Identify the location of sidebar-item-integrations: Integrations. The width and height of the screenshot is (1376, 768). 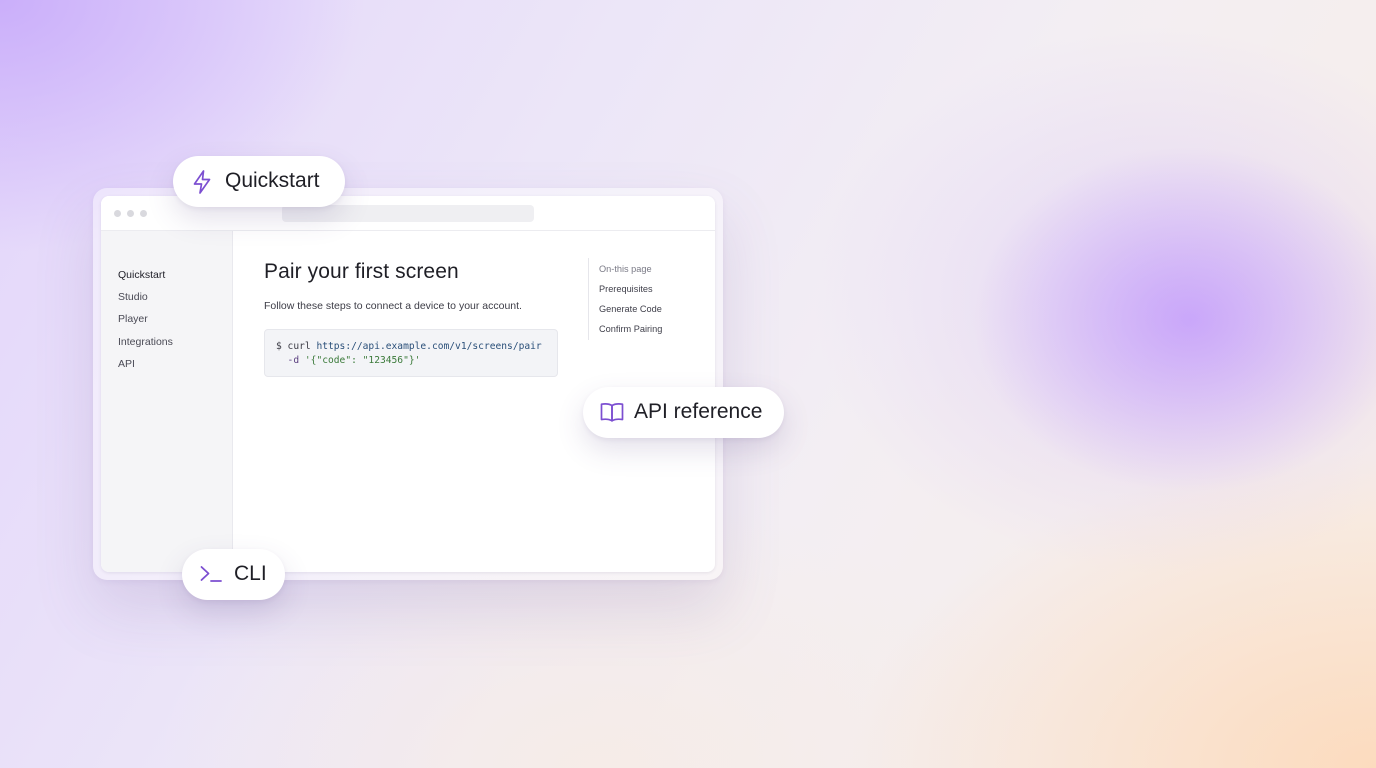
(145, 342).